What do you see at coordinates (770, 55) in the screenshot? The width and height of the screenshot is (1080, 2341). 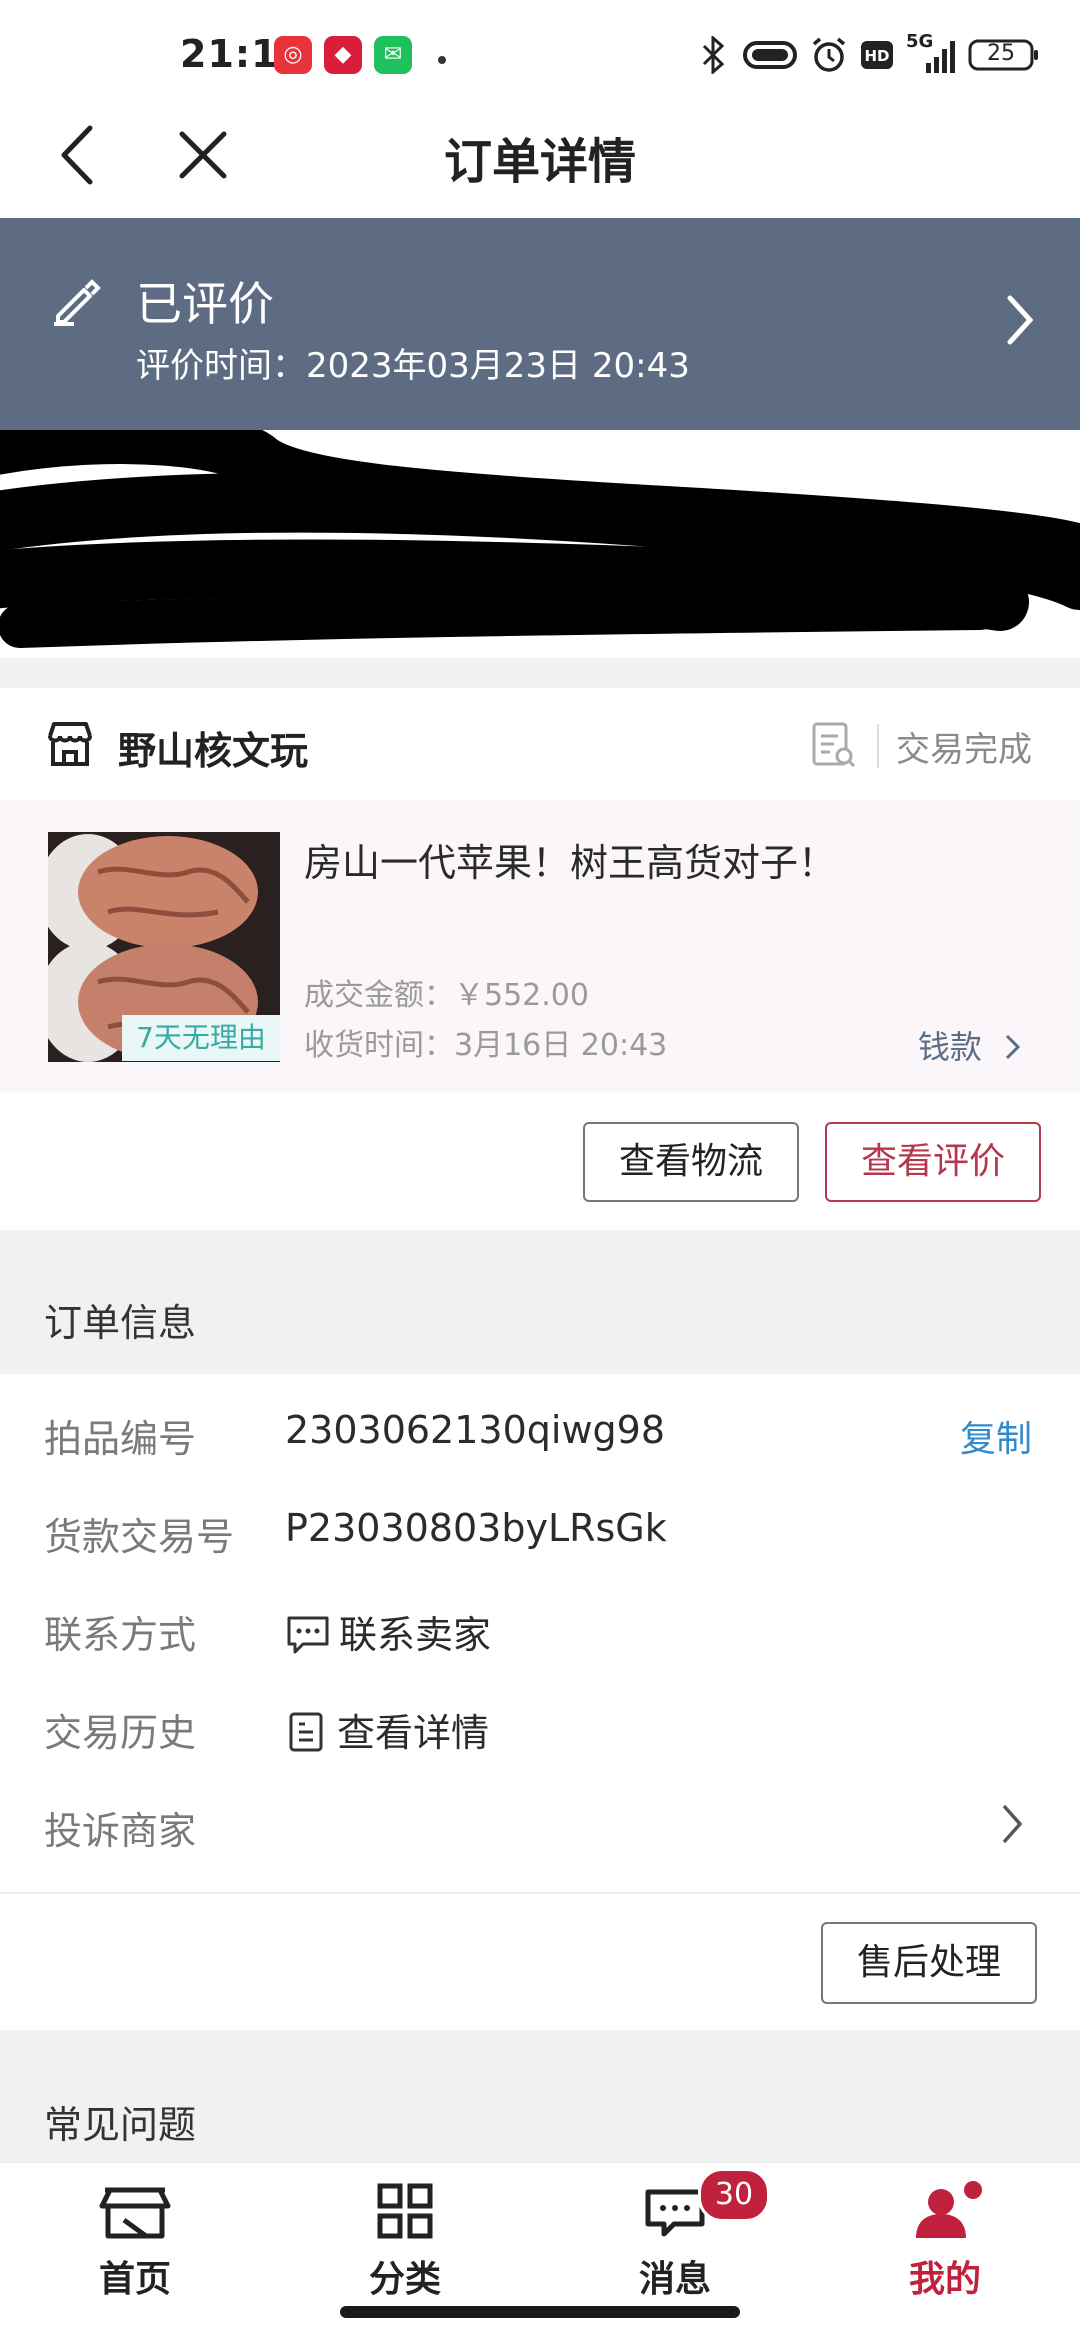 I see `vibrate-icon` at bounding box center [770, 55].